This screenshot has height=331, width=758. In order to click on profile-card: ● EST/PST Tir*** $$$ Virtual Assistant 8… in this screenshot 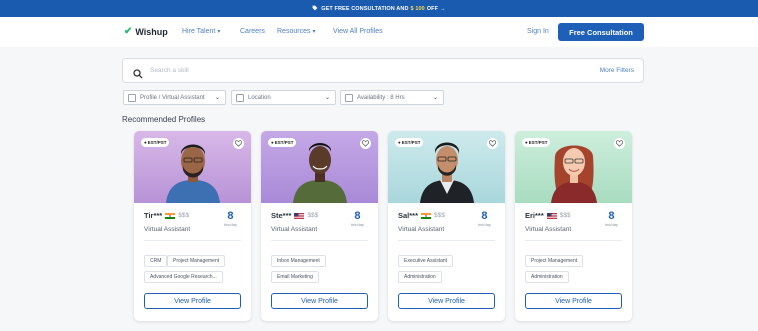, I will do `click(192, 226)`.